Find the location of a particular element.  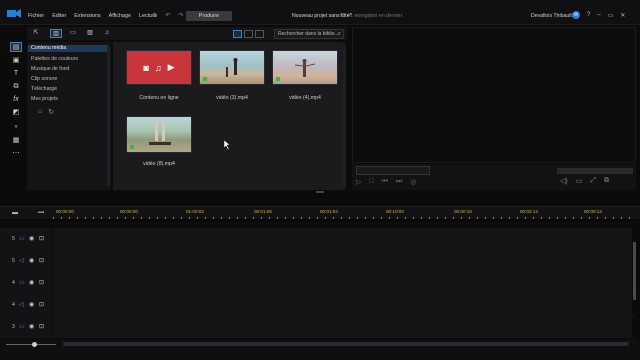

tree-item-color-boards: Palettes de couleurs is located at coordinates (54, 59).